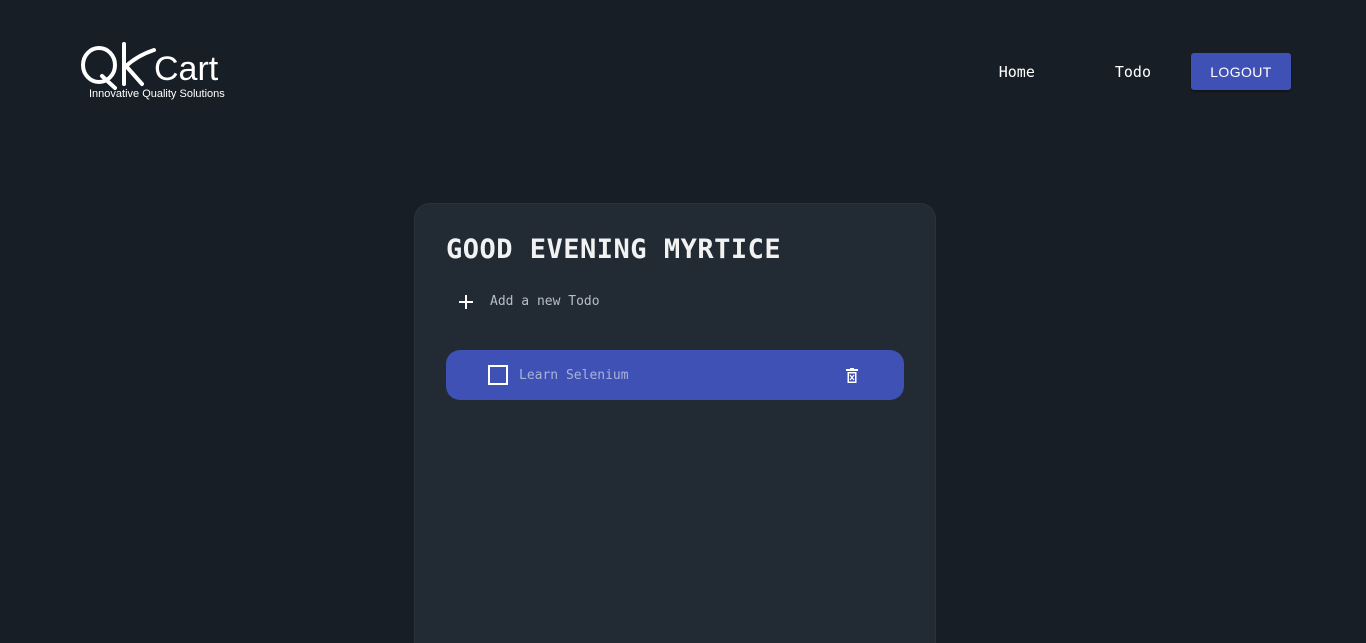 Image resolution: width=1366 pixels, height=643 pixels. Describe the element at coordinates (1017, 72) in the screenshot. I see `nav-home-link: Home` at that location.